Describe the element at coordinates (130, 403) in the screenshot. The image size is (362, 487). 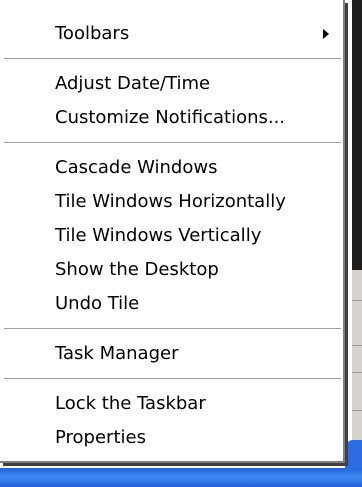
I see `menu-item-label: Lock the Taskbar` at that location.